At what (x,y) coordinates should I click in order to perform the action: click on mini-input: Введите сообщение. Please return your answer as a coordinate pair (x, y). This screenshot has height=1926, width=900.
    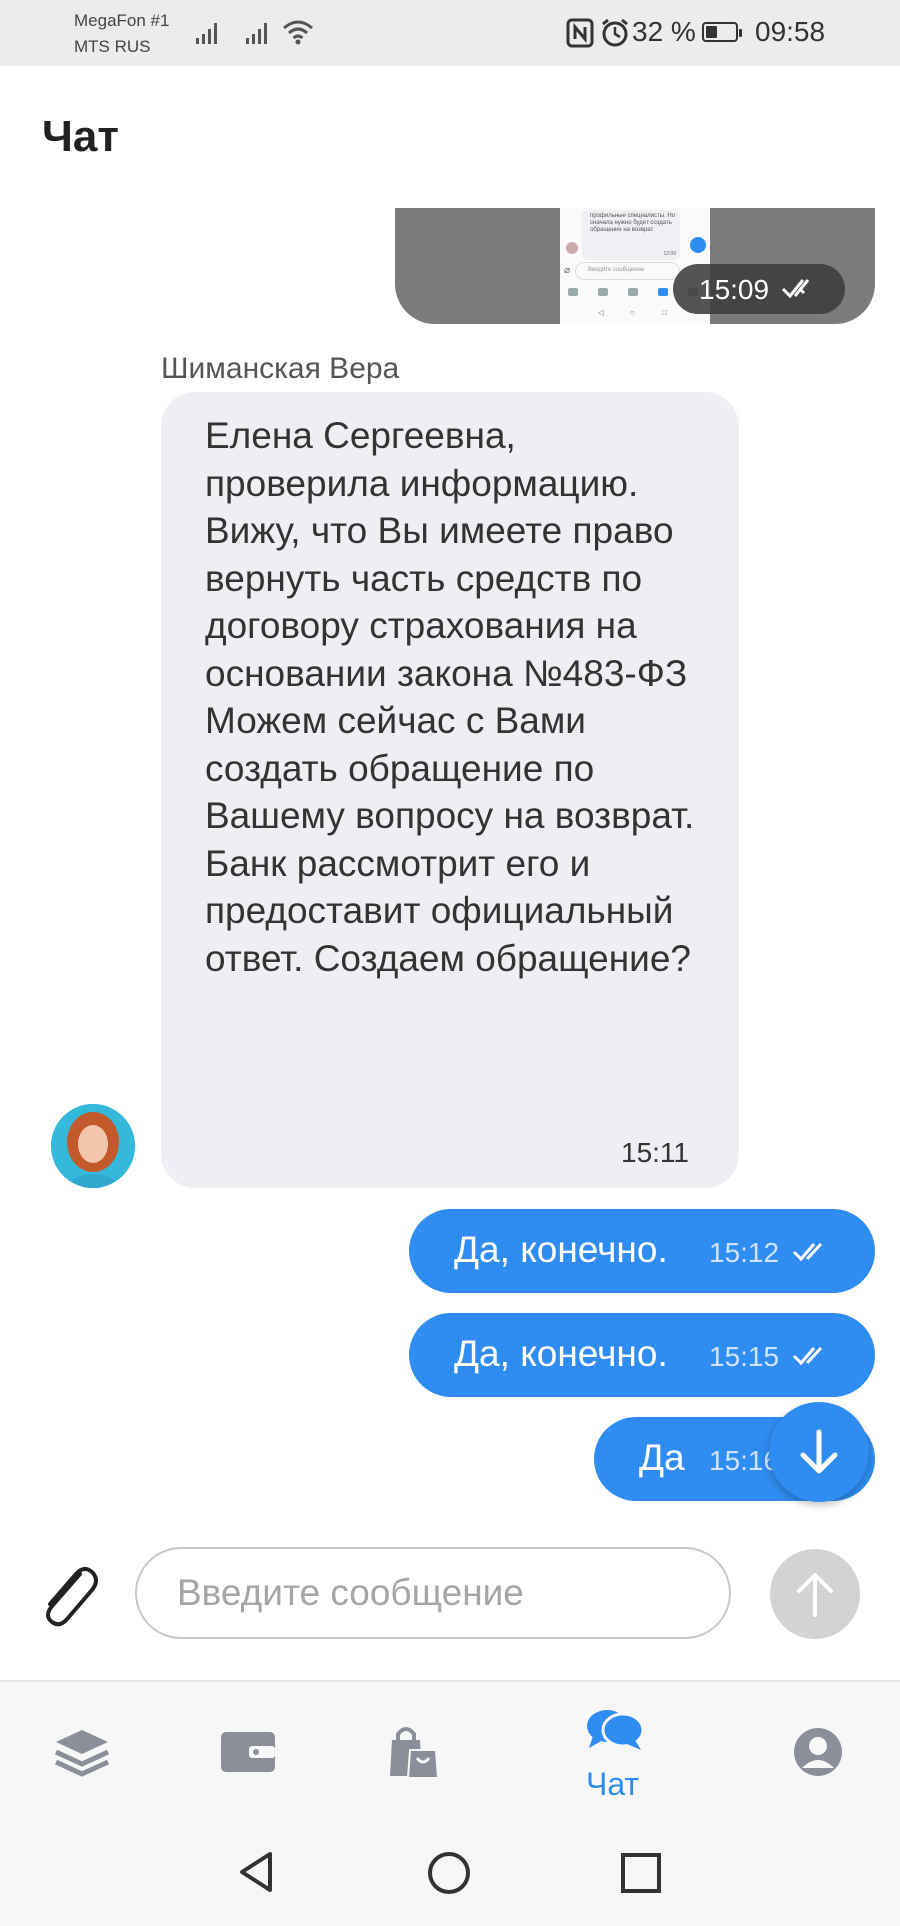
    Looking at the image, I should click on (627, 271).